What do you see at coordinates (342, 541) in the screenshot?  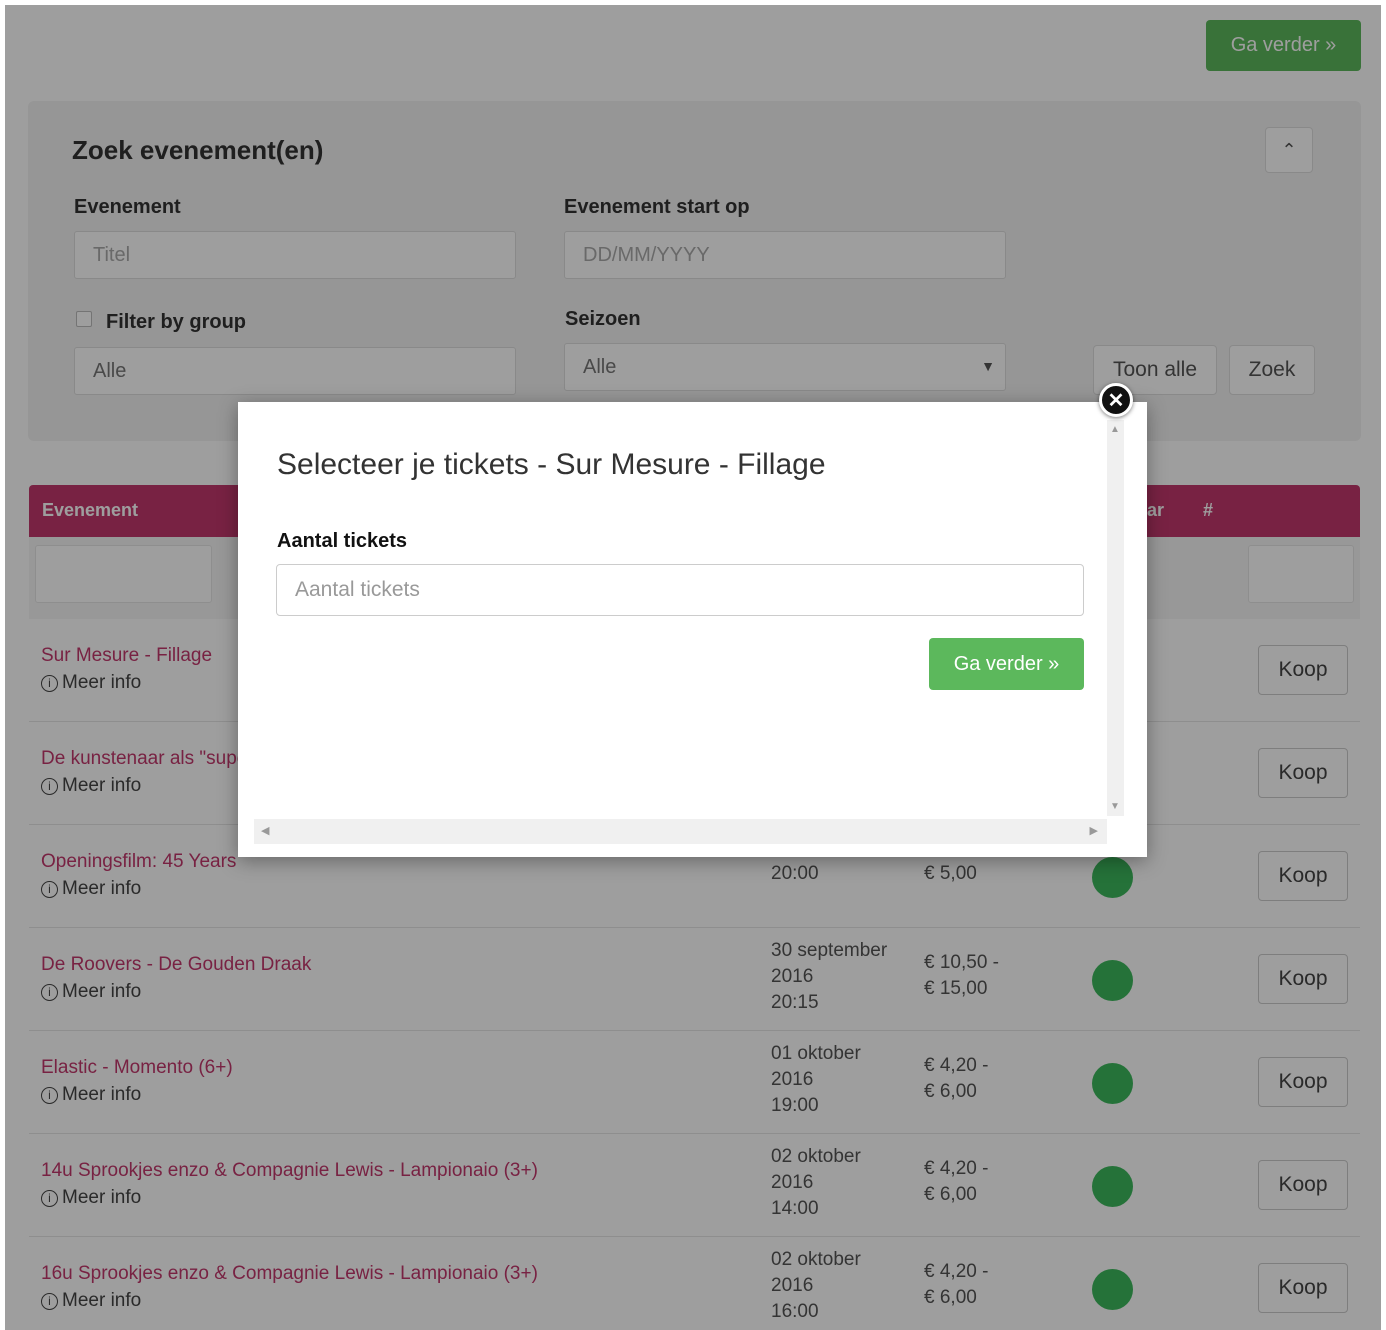 I see `tickets-label: Aantal tickets` at bounding box center [342, 541].